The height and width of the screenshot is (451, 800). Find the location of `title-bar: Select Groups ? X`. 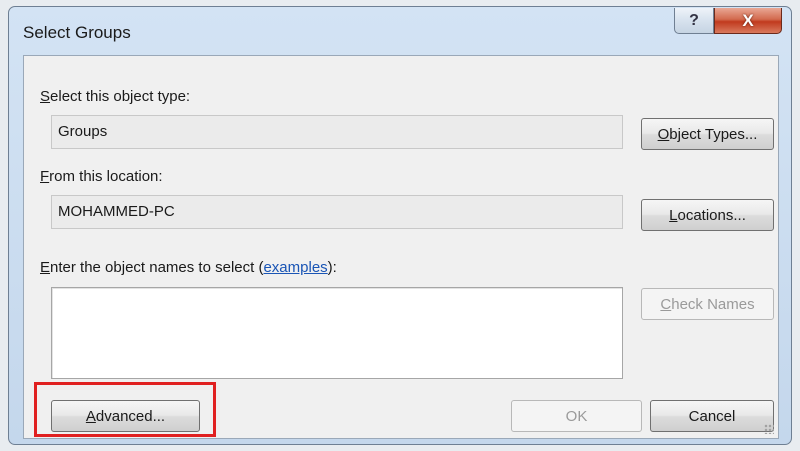

title-bar: Select Groups ? X is located at coordinates (400, 31).